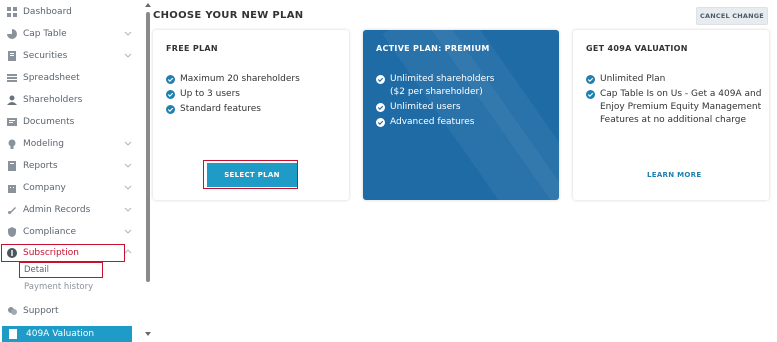 Image resolution: width=777 pixels, height=342 pixels. I want to click on feature-text: Enjoy Premium Equity Management, so click(681, 107).